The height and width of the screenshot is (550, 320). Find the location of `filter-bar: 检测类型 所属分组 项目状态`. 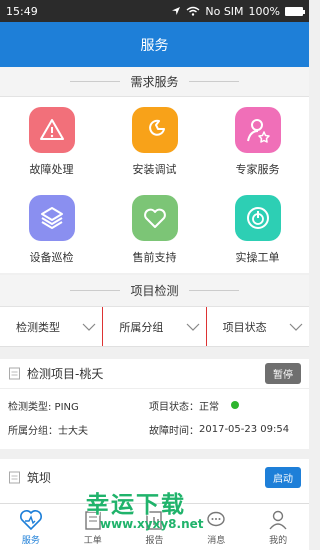

filter-bar: 检测类型 所属分组 项目状态 is located at coordinates (154, 327).